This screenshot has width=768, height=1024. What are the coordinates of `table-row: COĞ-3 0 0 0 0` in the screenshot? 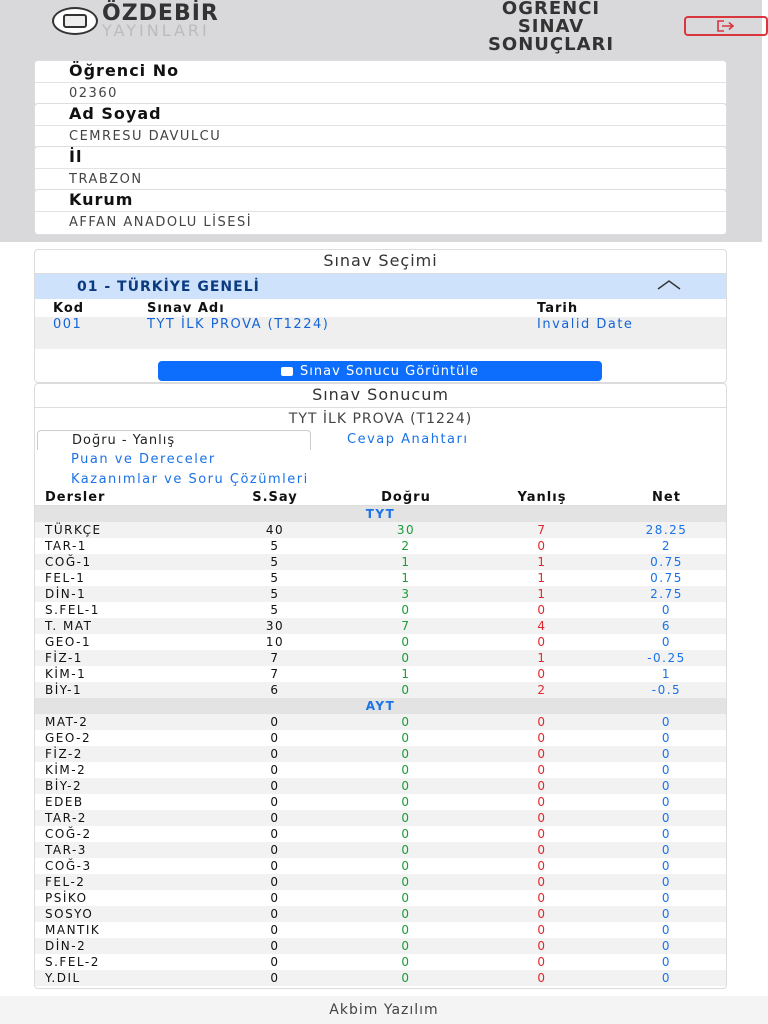 It's located at (380, 866).